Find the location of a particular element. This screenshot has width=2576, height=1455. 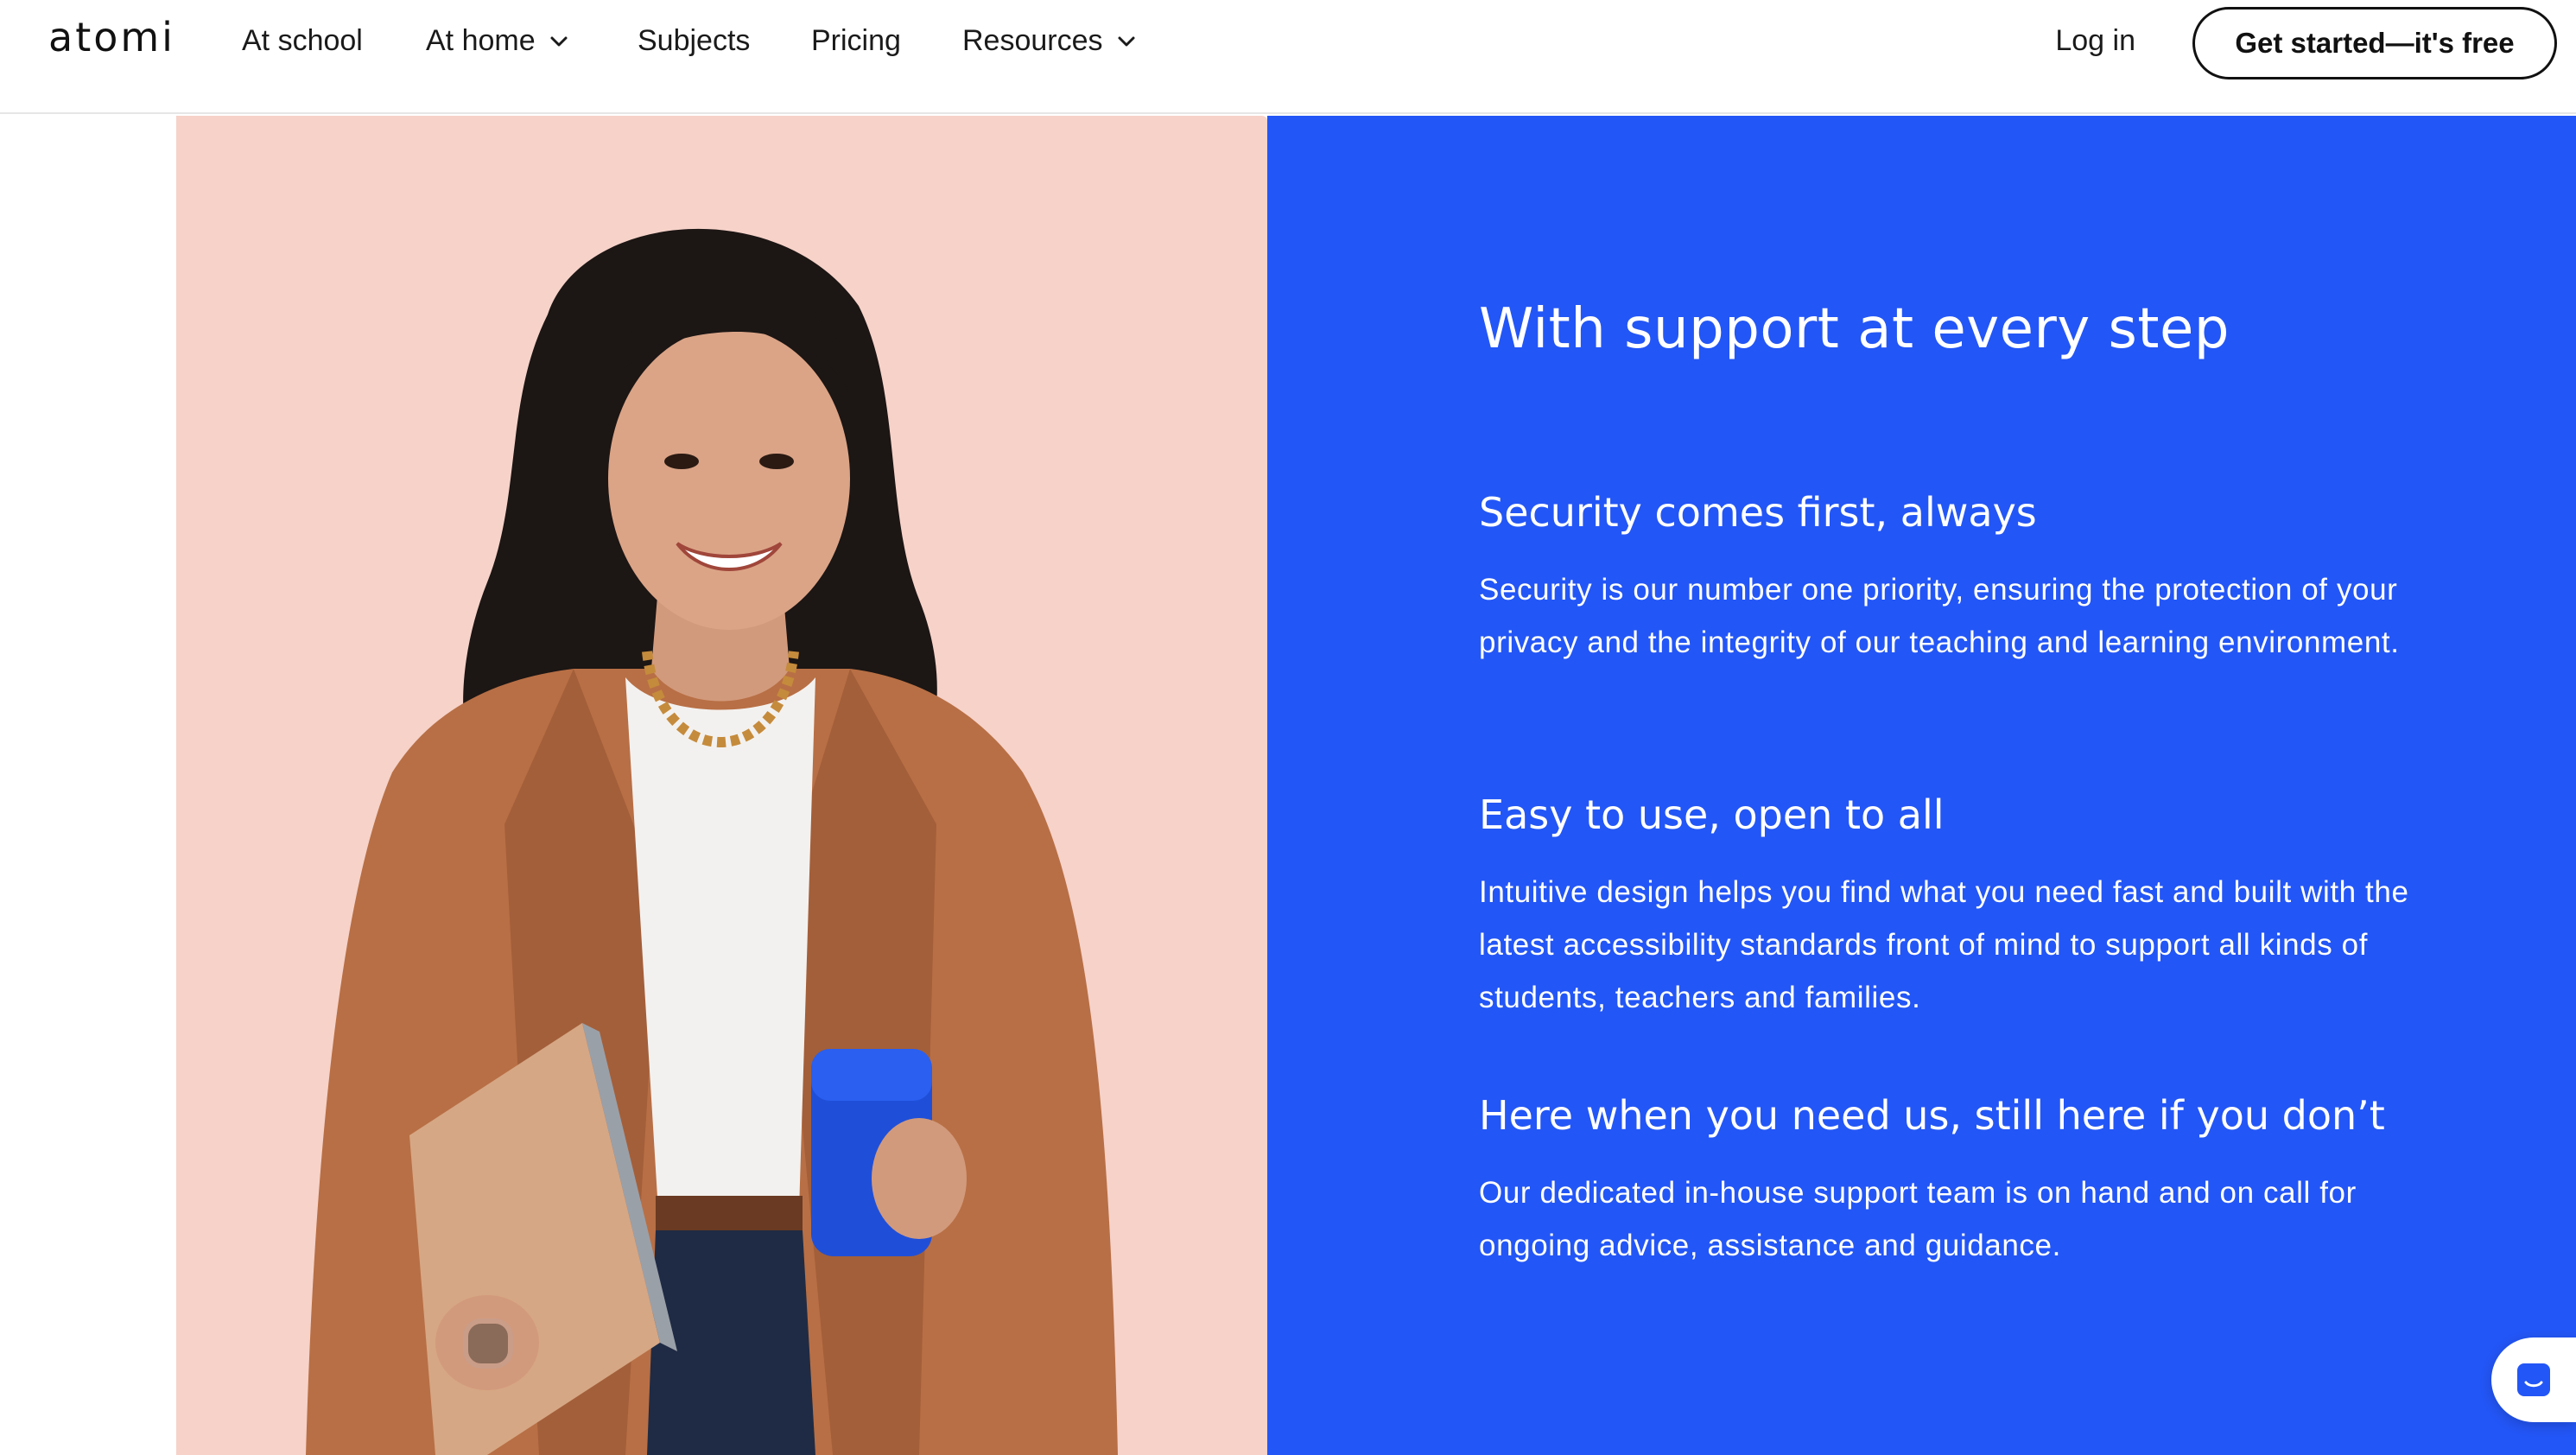

nav-item-label: Subjects is located at coordinates (694, 41).